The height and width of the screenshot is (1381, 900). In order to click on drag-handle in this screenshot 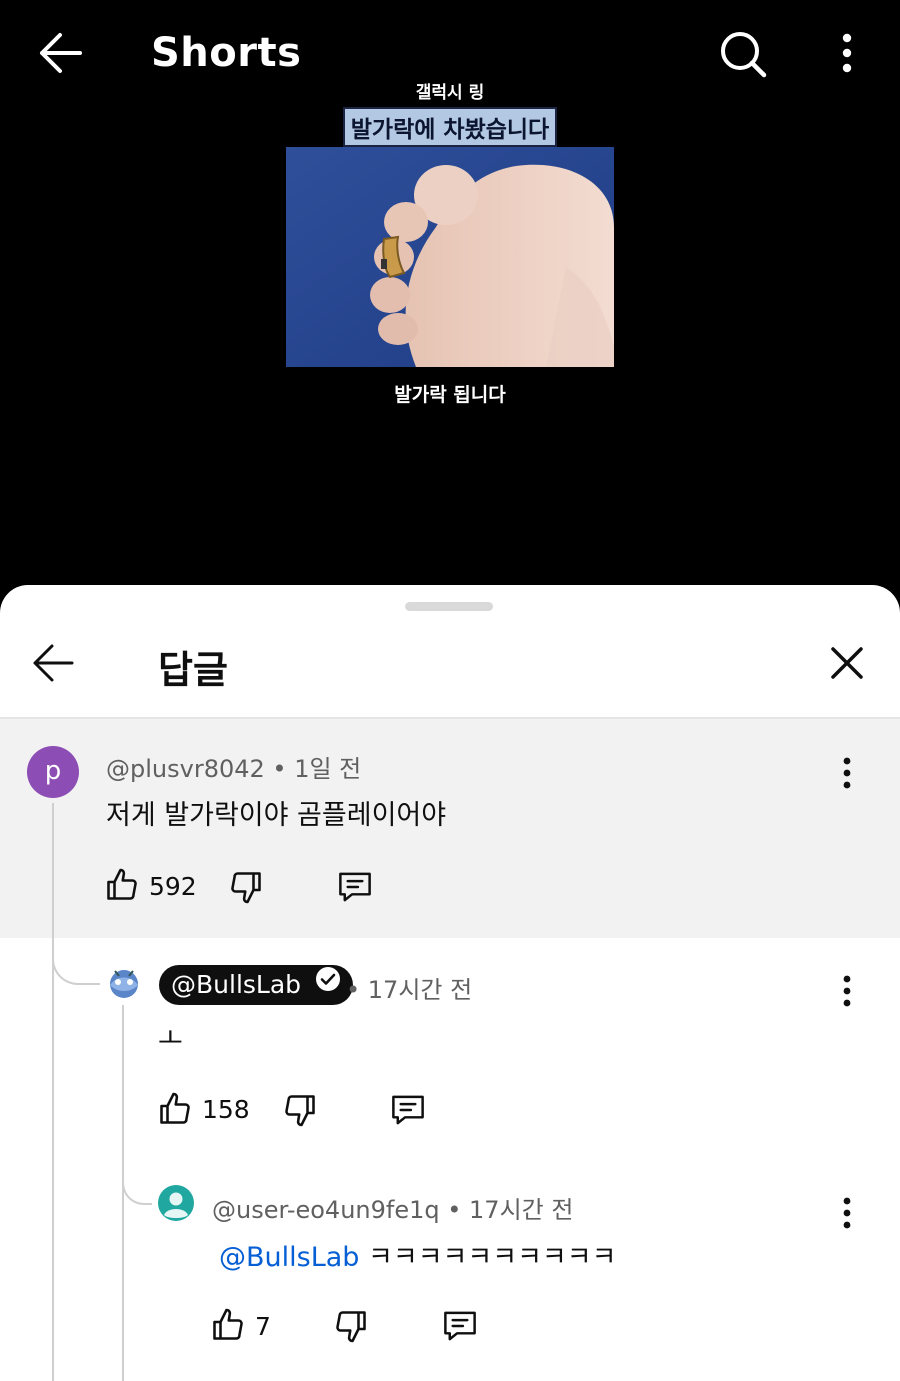, I will do `click(449, 606)`.